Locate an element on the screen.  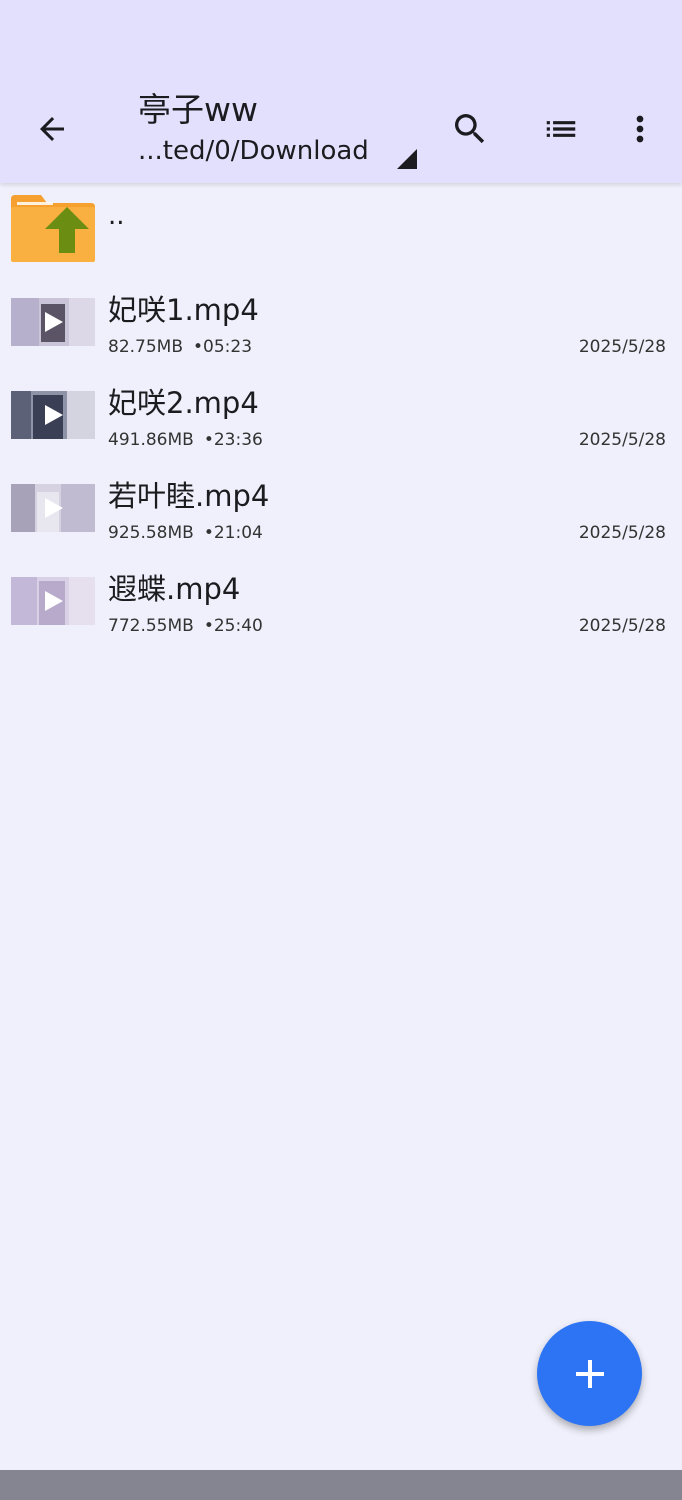
file-row: 若叶睦.mp4 925.58MB •21:04 2025/5/28 is located at coordinates (341, 510).